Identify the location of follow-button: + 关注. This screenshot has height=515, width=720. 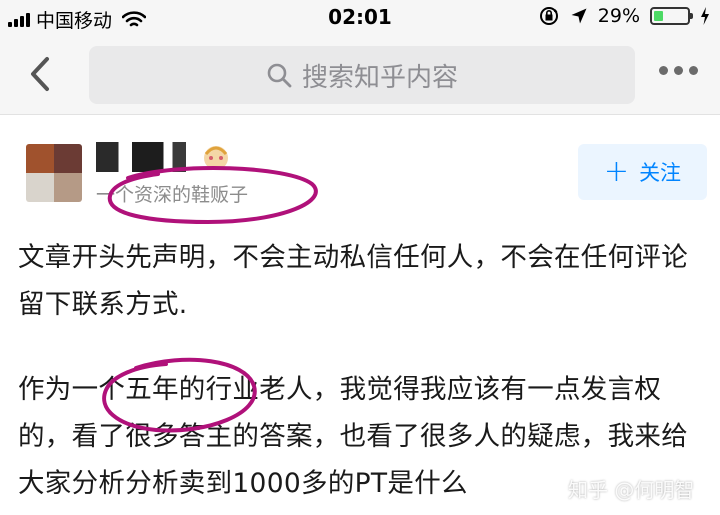
(642, 172).